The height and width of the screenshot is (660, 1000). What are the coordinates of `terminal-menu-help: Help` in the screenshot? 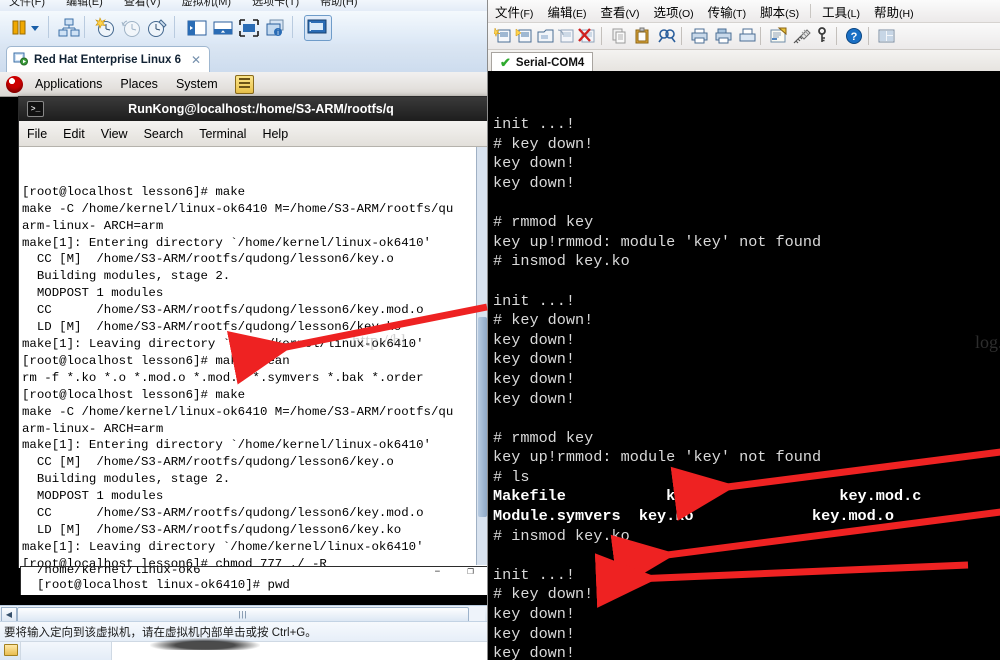 It's located at (275, 134).